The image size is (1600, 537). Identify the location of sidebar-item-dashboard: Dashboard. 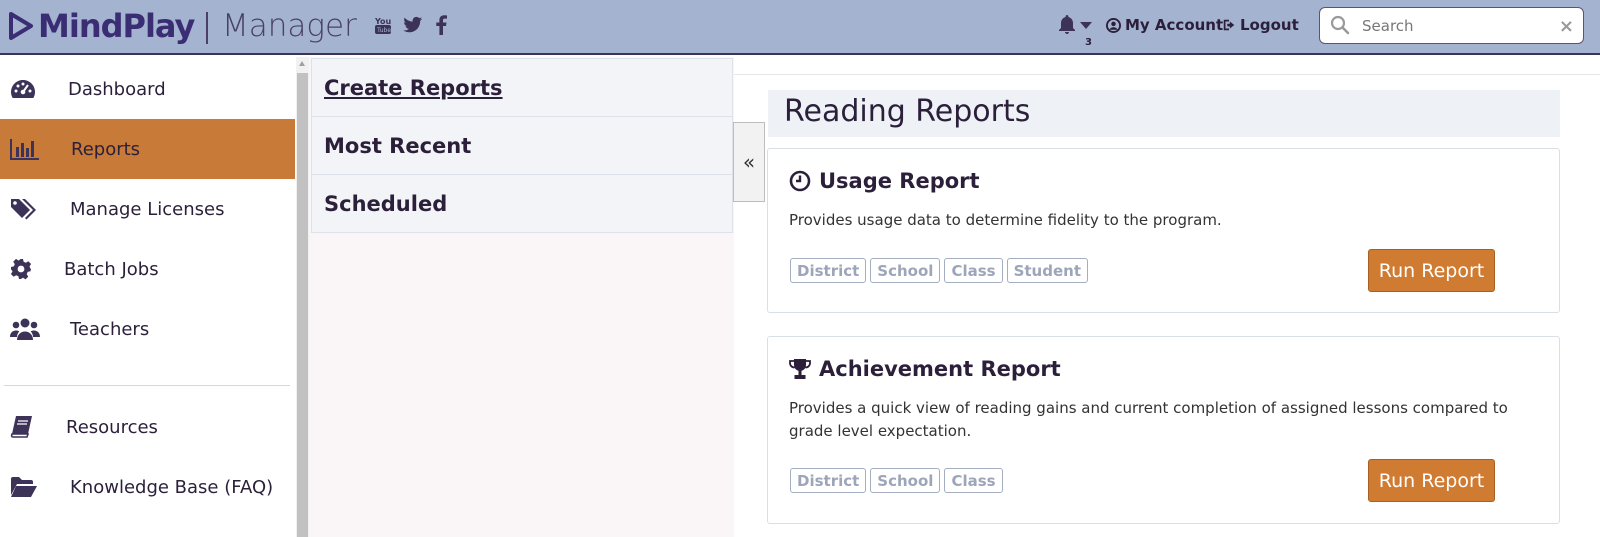
(147, 89).